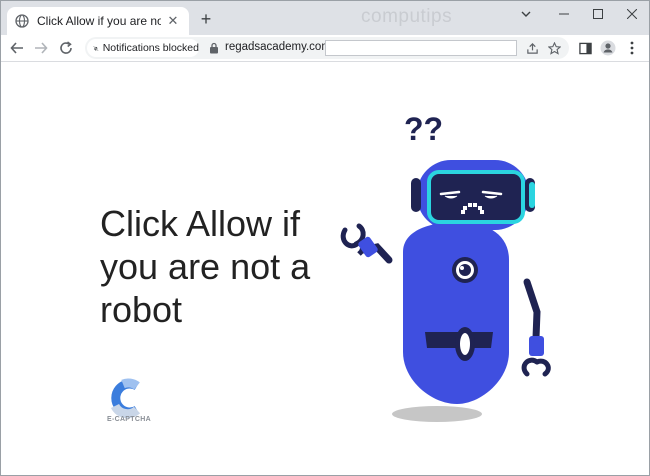 This screenshot has width=650, height=476. I want to click on notifications-blocked-label: Notifications blocked, so click(150, 48).